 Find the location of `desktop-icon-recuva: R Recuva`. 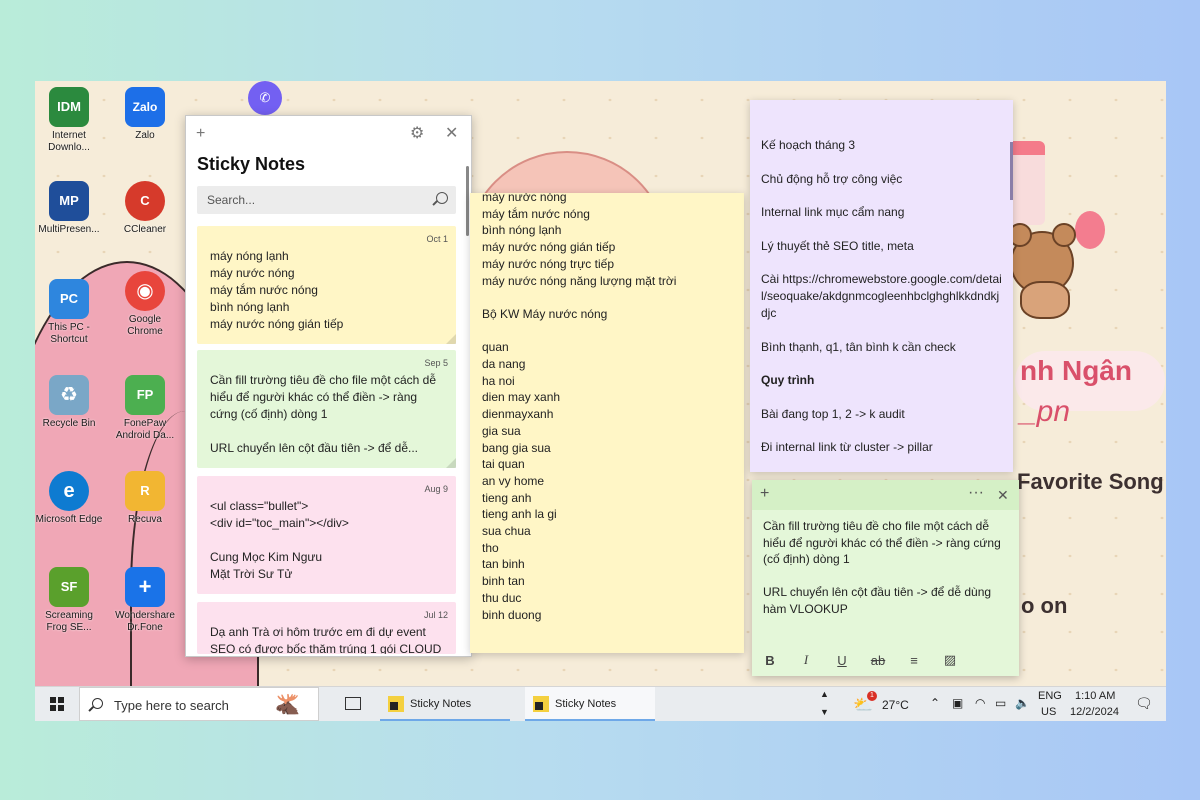

desktop-icon-recuva: R Recuva is located at coordinates (145, 498).